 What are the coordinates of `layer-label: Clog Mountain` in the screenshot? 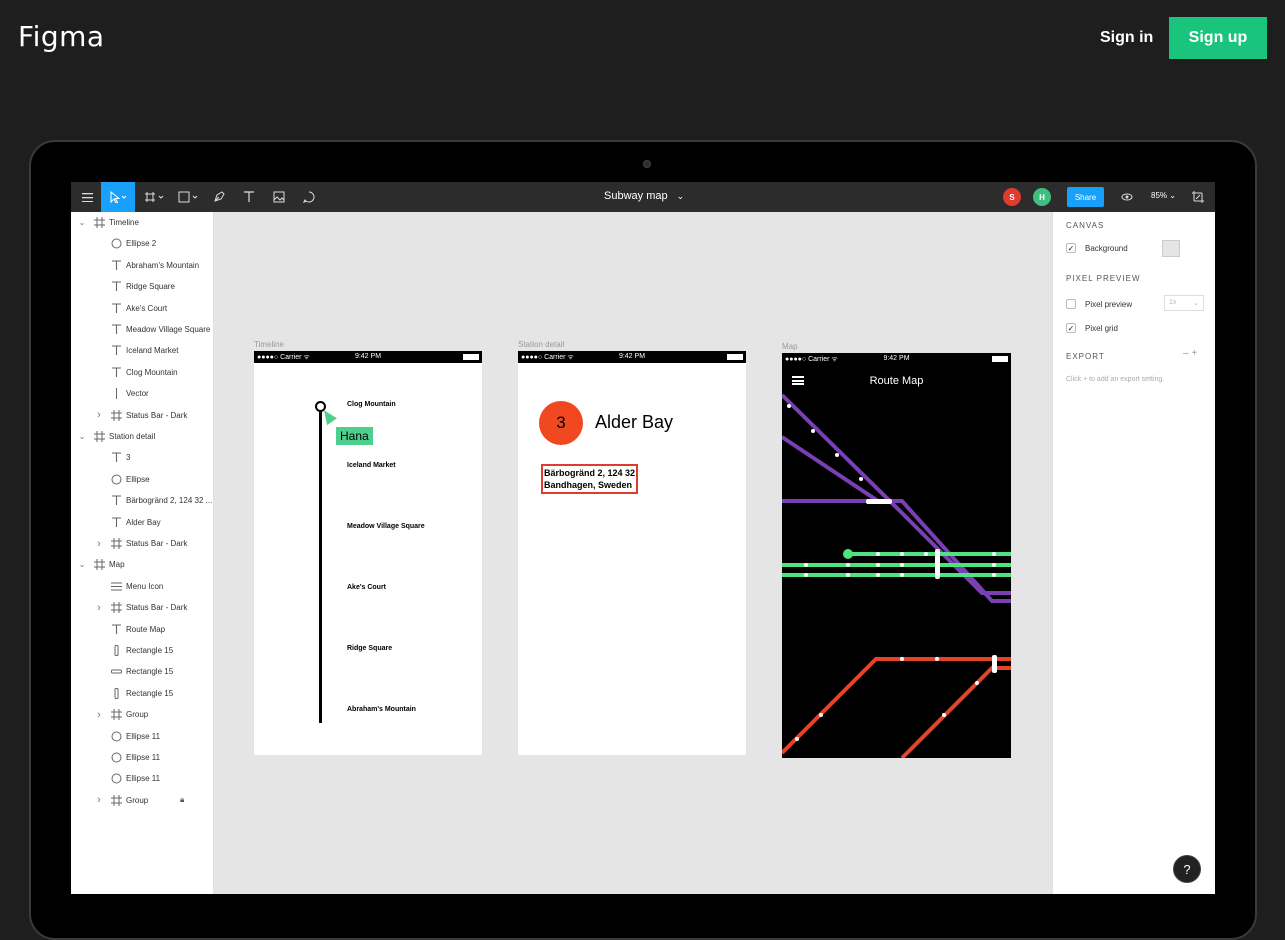 It's located at (152, 372).